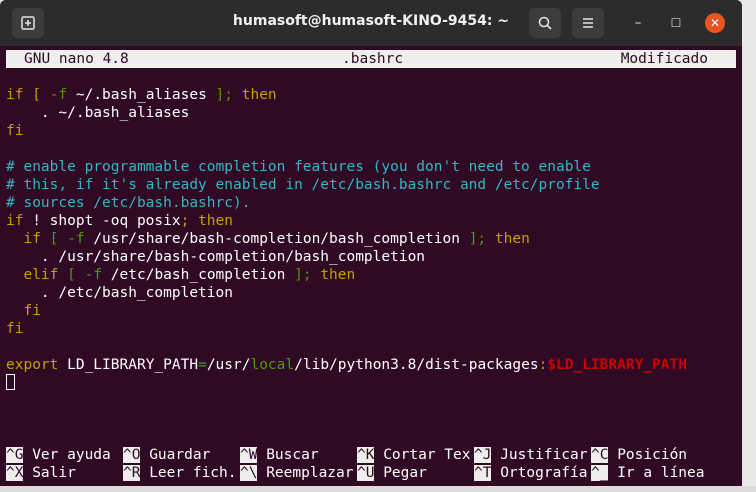 The height and width of the screenshot is (492, 756). I want to click on shortcut-spelling: ^T Ortografía, so click(531, 473).